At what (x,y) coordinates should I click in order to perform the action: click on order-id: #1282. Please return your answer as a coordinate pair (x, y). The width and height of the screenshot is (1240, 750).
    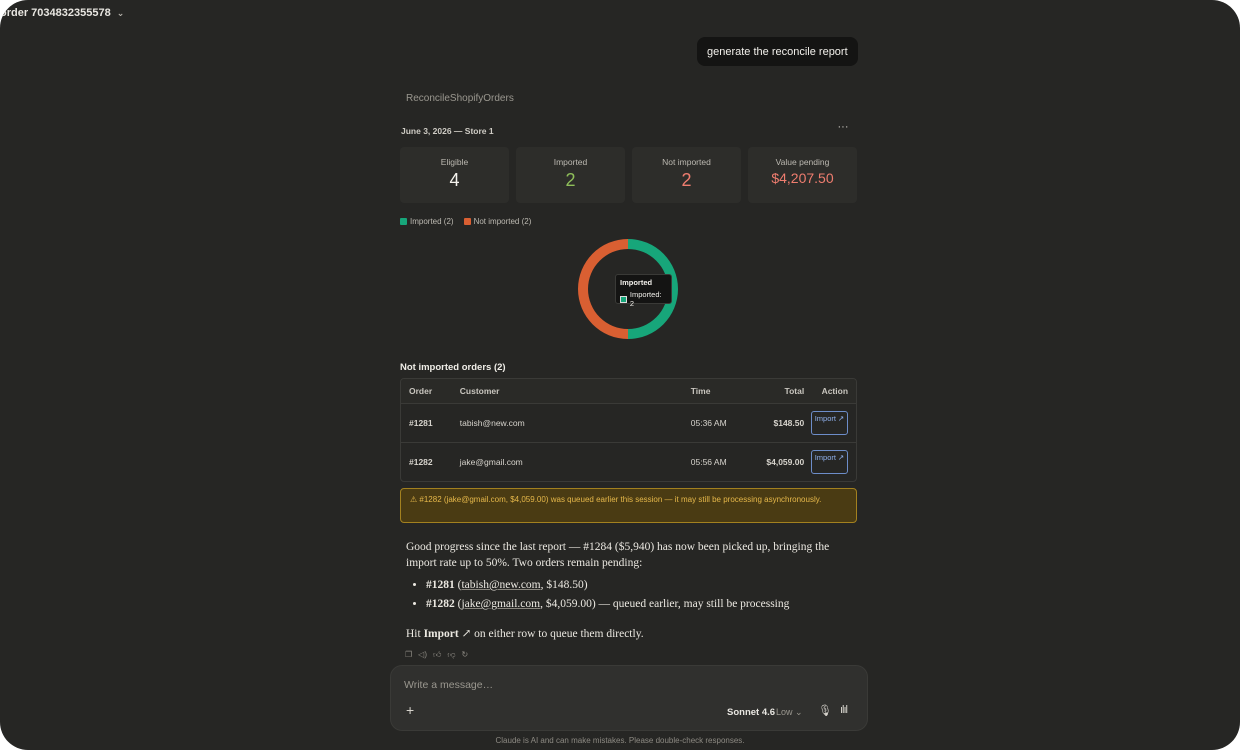
    Looking at the image, I should click on (421, 462).